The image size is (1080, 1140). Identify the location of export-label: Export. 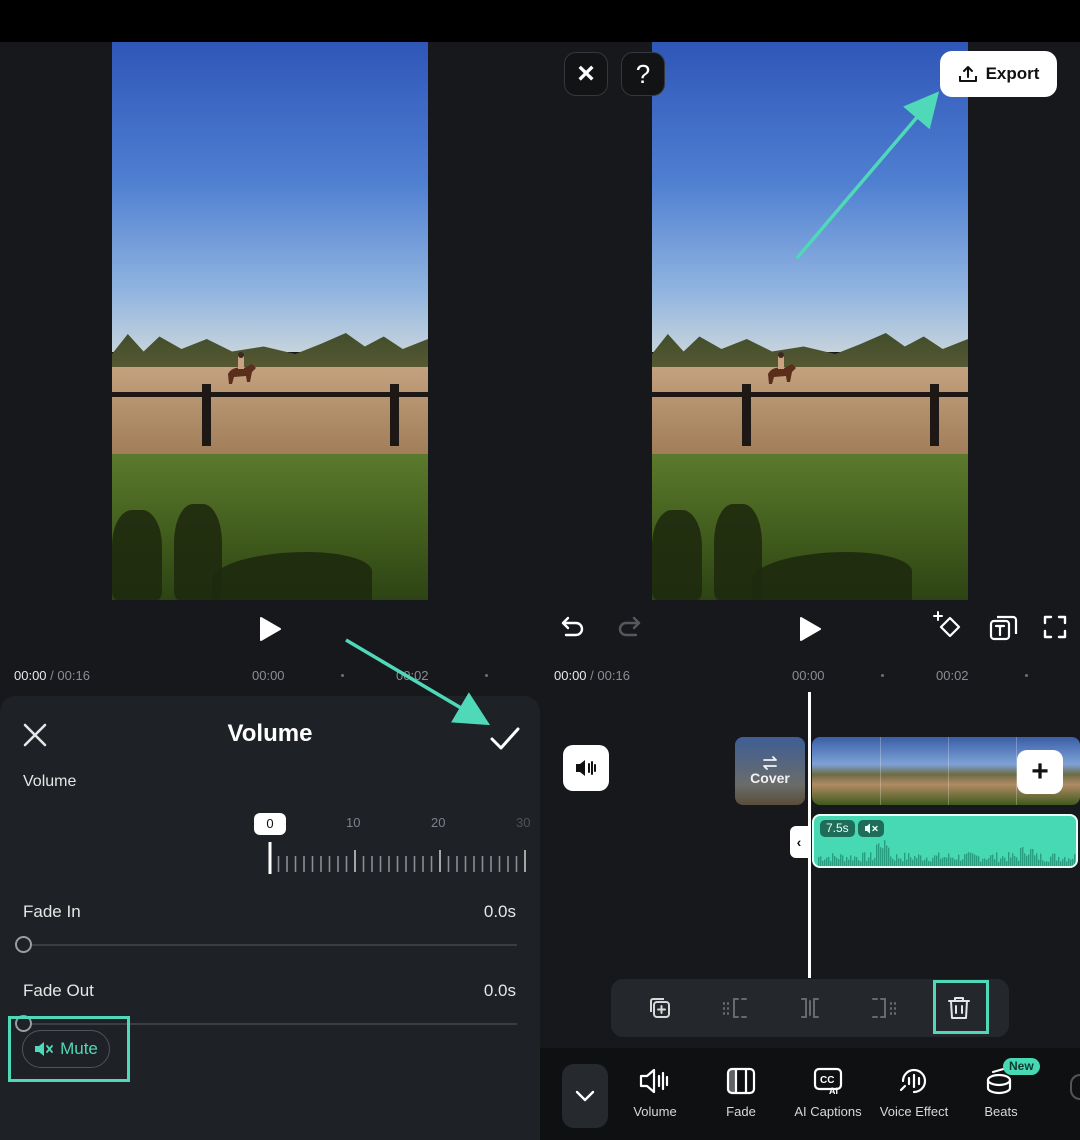
(1012, 73).